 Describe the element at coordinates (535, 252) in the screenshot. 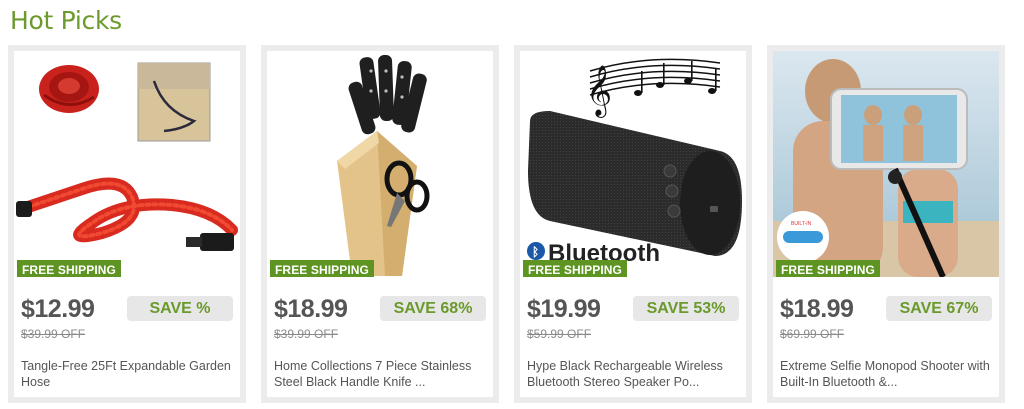

I see `svg-text: ᛒ` at that location.